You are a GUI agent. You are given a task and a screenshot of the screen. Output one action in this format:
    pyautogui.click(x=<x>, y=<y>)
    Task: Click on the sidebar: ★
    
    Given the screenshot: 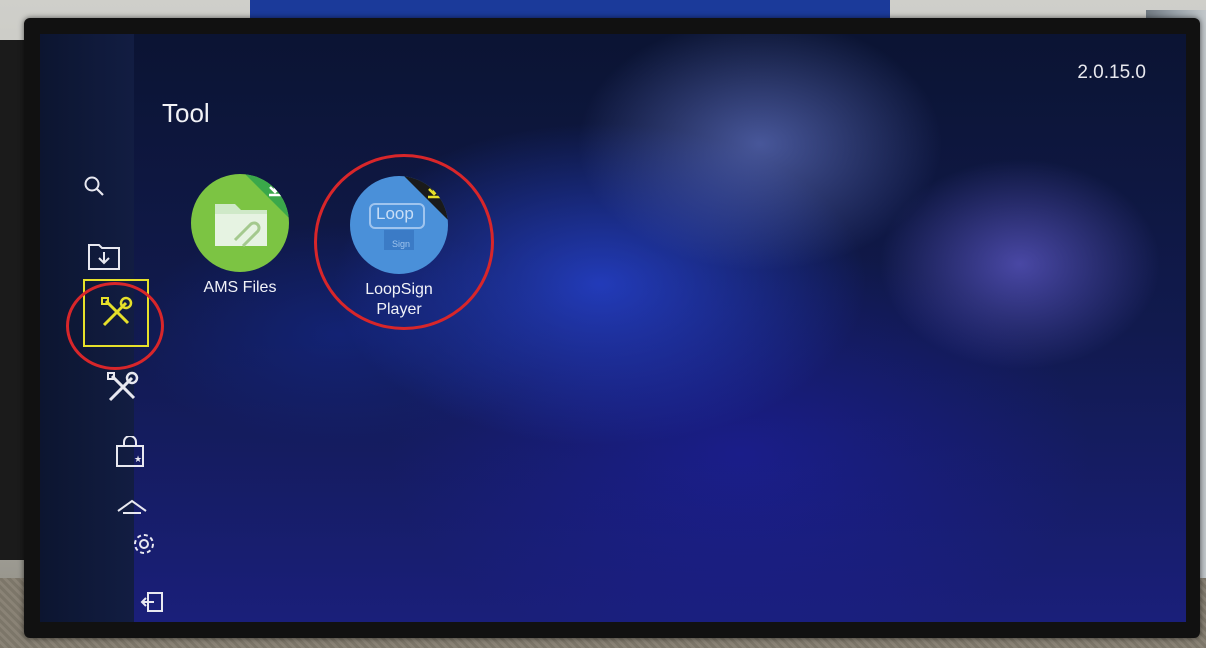 What is the action you would take?
    pyautogui.click(x=102, y=328)
    